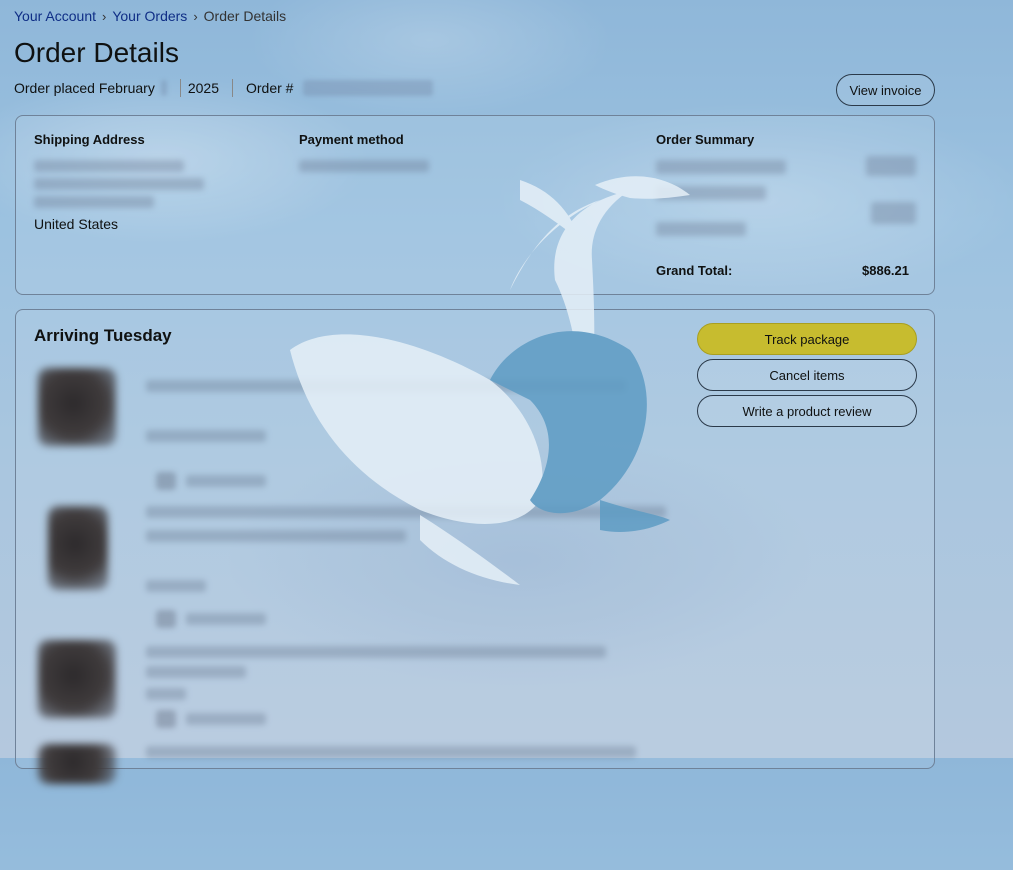 Image resolution: width=1013 pixels, height=870 pixels. I want to click on breadcrumb-your-orders-link: Your Orders, so click(149, 16).